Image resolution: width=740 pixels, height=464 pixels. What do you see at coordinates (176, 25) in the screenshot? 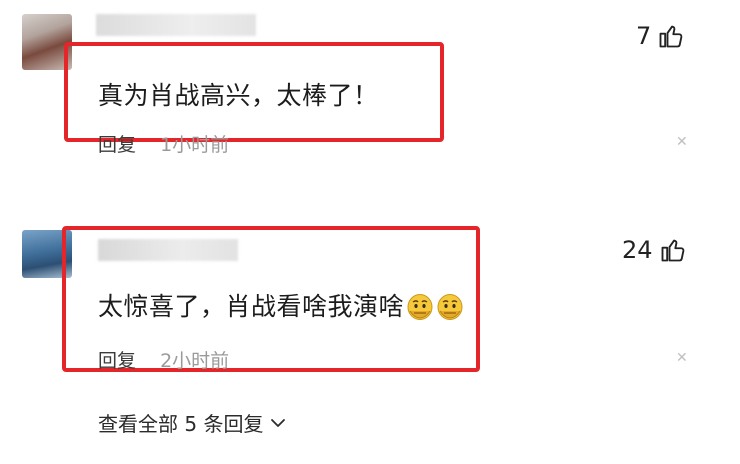
I see `username-blurred` at bounding box center [176, 25].